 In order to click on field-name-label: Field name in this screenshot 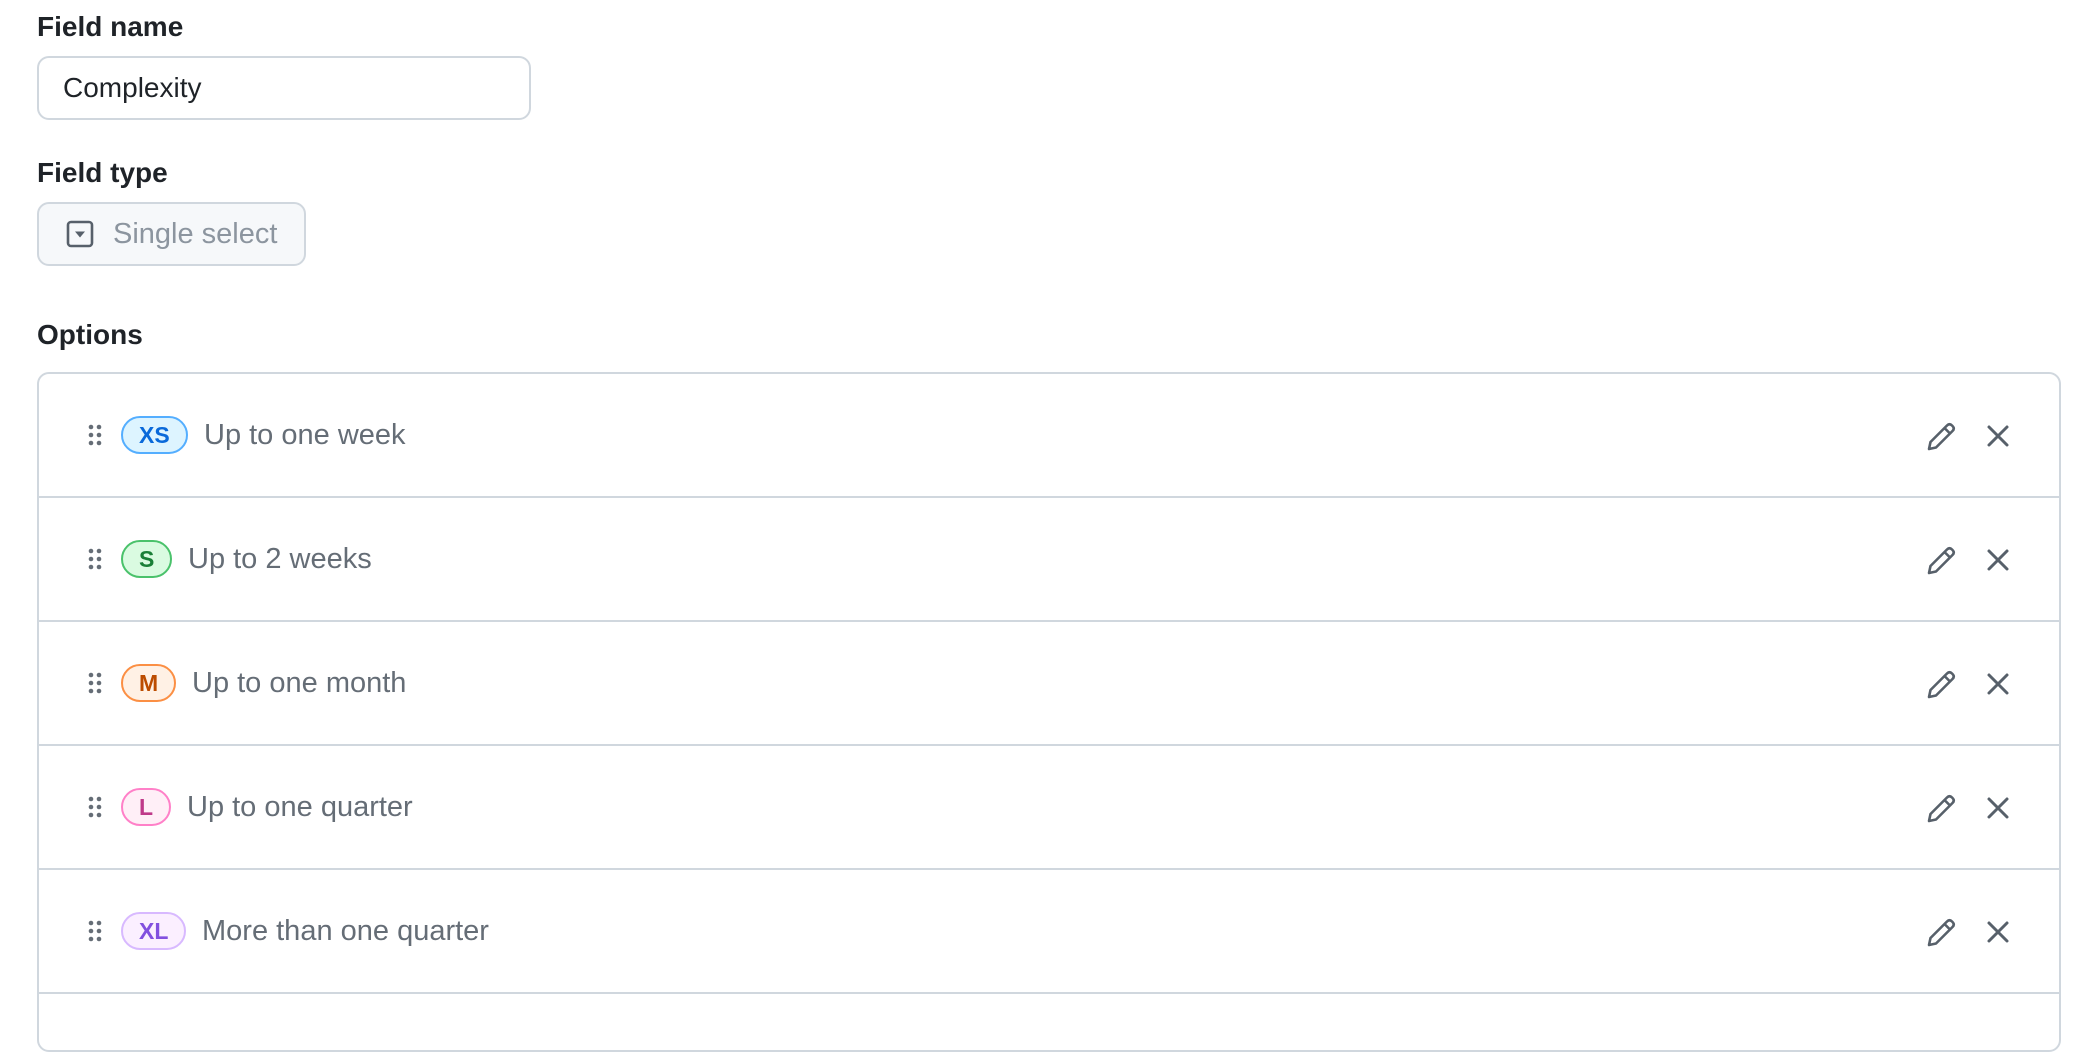, I will do `click(110, 26)`.